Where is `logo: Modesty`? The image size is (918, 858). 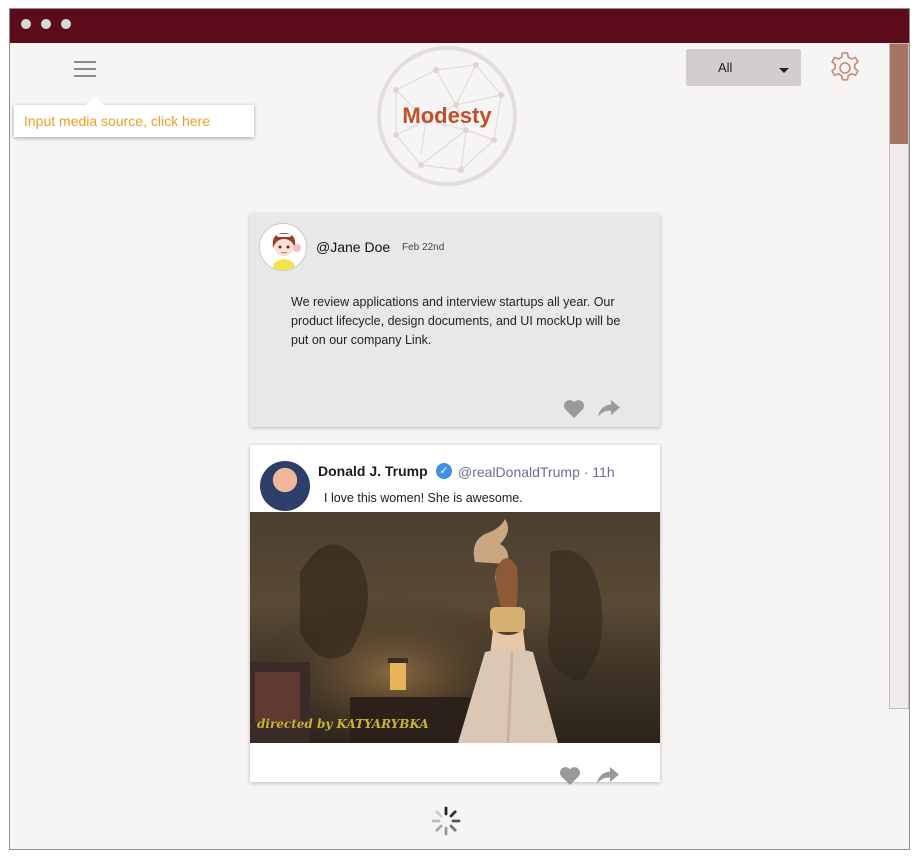 logo: Modesty is located at coordinates (447, 116).